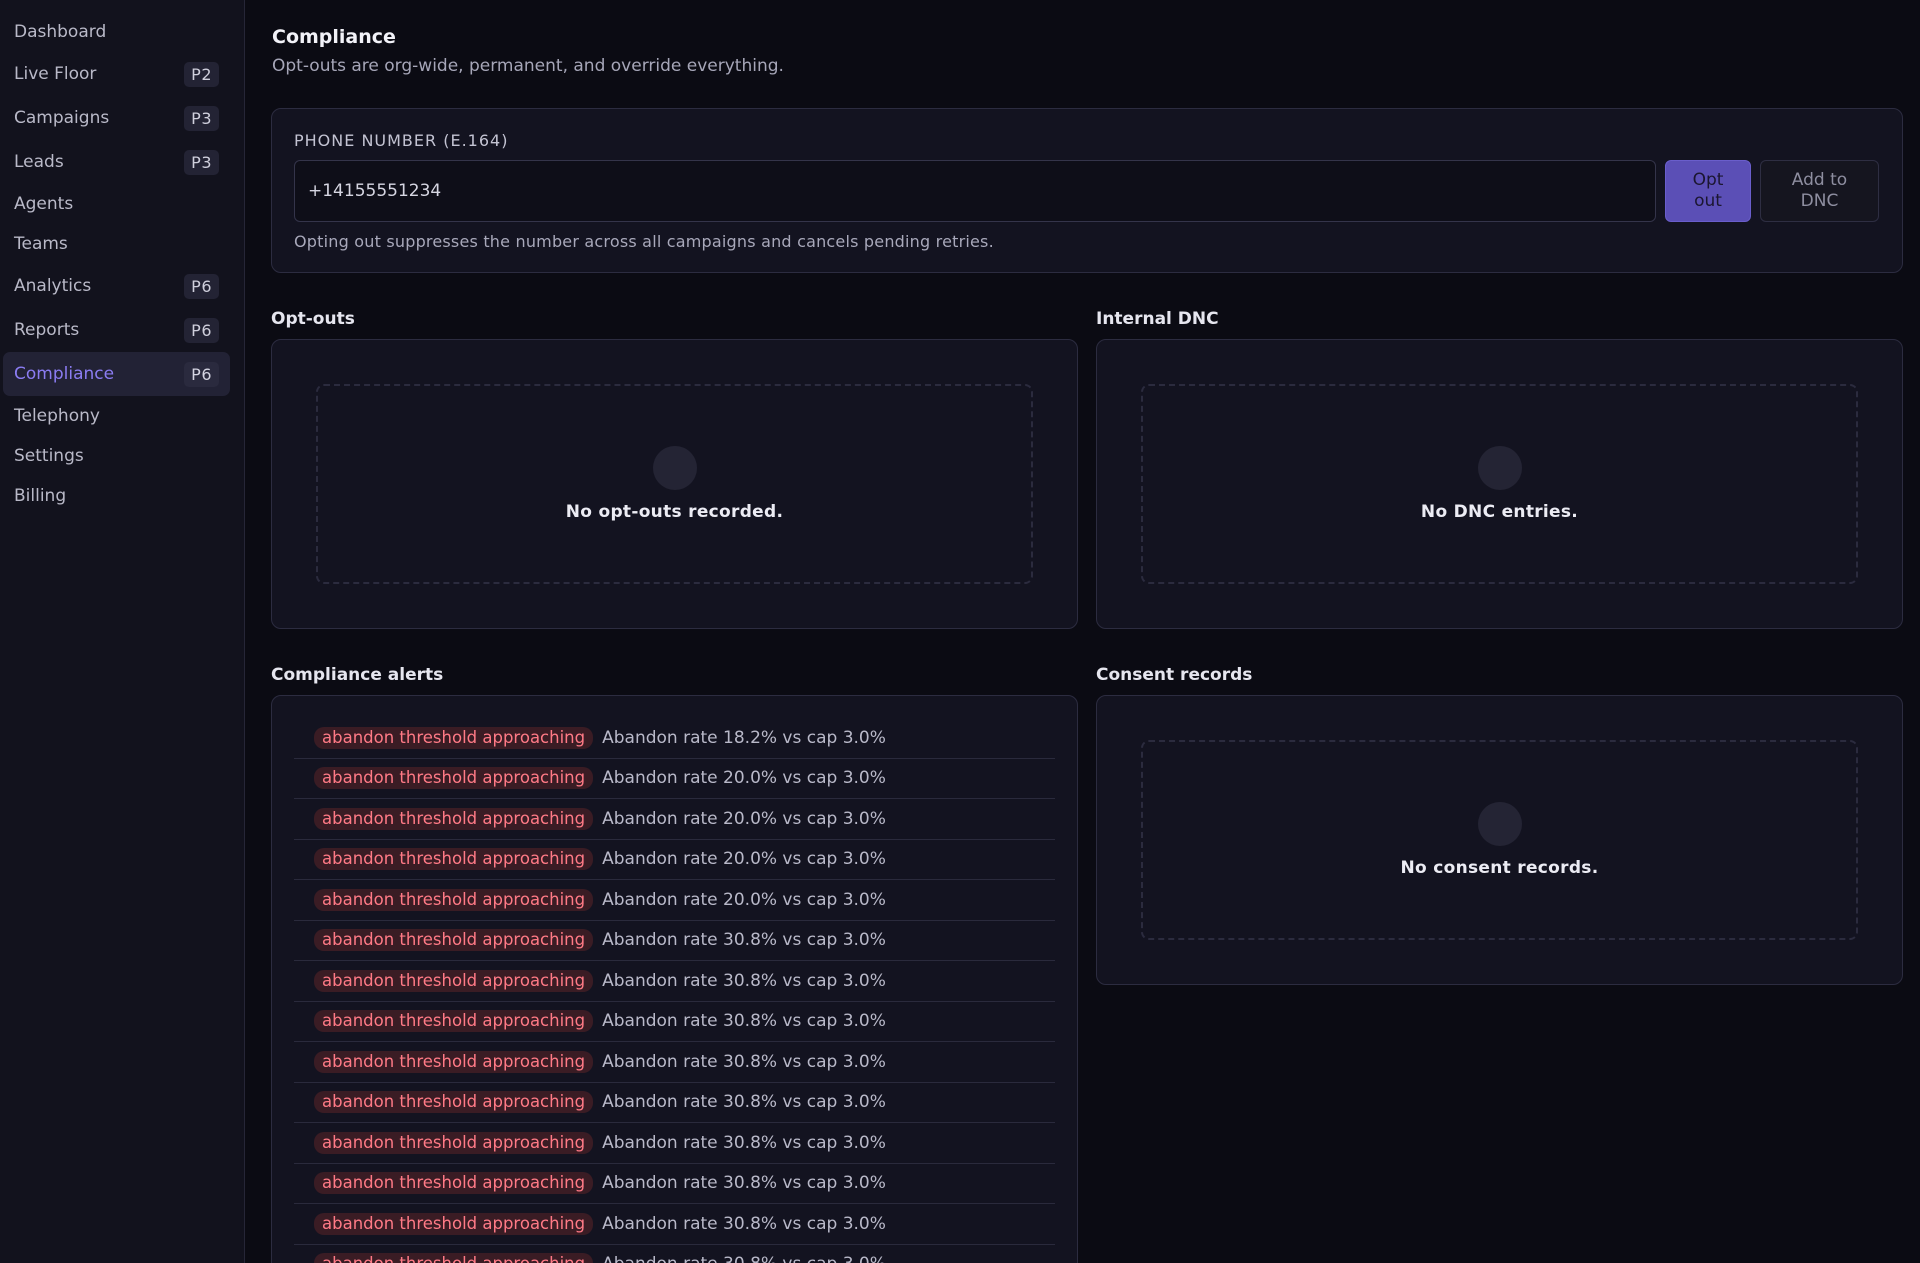 The image size is (1920, 1263). What do you see at coordinates (1174, 675) in the screenshot?
I see `consent-title: Consent records` at bounding box center [1174, 675].